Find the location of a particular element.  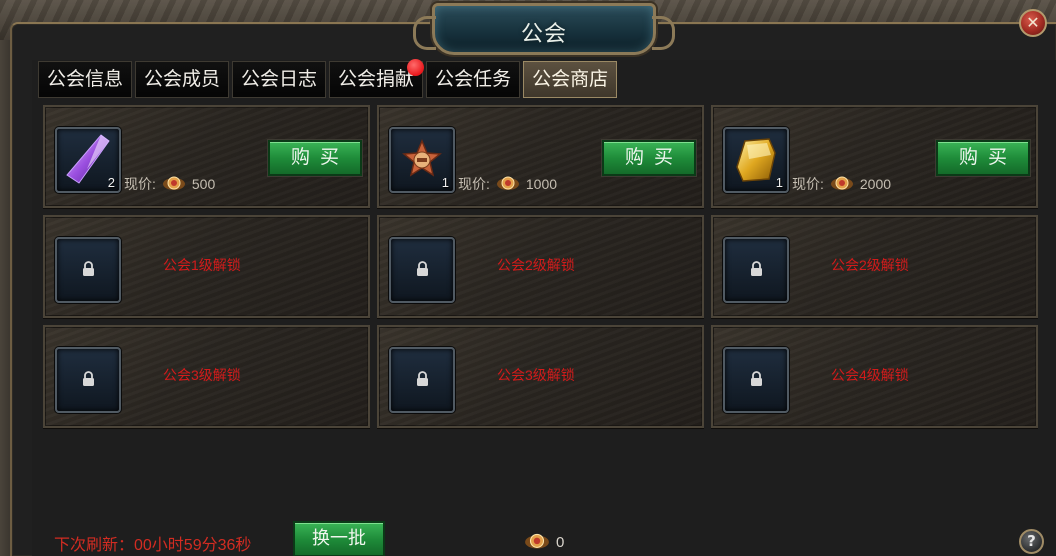

price-value: 500 is located at coordinates (203, 184).